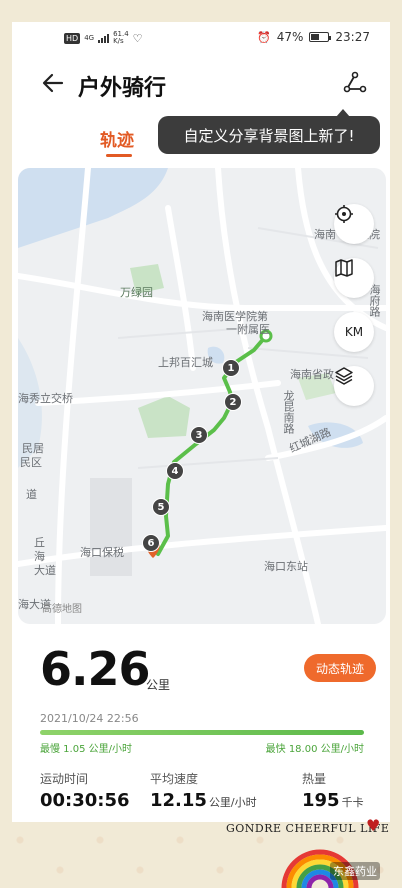  What do you see at coordinates (117, 138) in the screenshot?
I see `tab-track: 轨迹` at bounding box center [117, 138].